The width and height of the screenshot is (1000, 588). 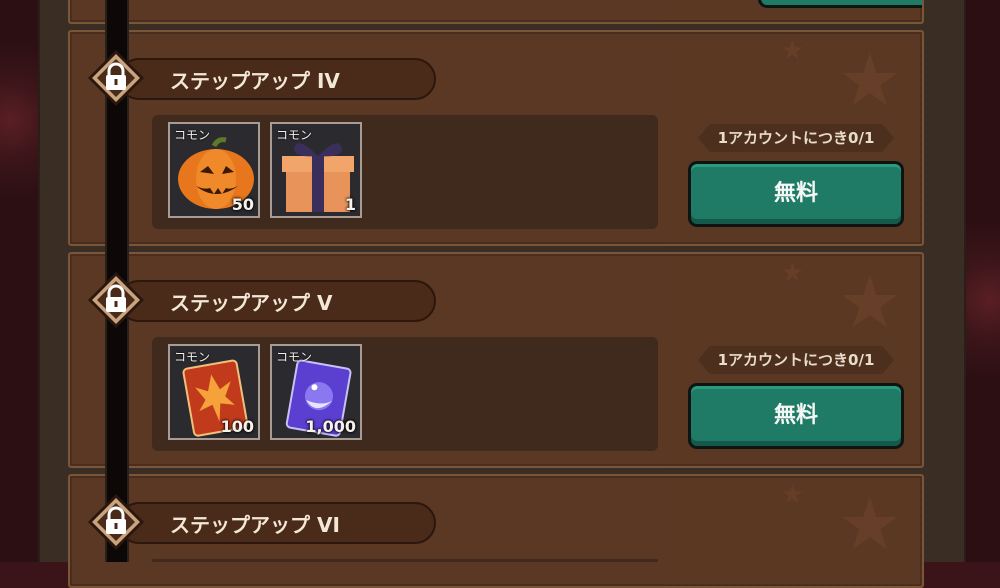 I want to click on free-button-previous, so click(x=840, y=4).